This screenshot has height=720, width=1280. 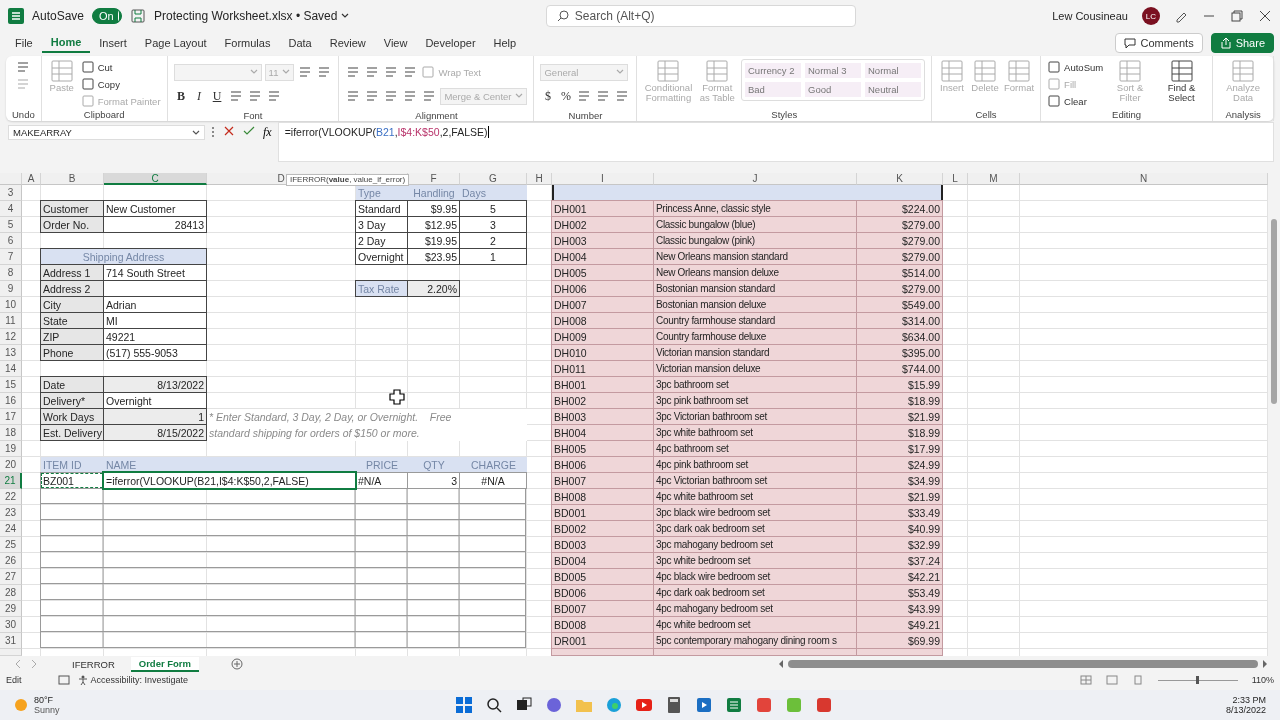 What do you see at coordinates (539, 179) in the screenshot?
I see `column-header: H` at bounding box center [539, 179].